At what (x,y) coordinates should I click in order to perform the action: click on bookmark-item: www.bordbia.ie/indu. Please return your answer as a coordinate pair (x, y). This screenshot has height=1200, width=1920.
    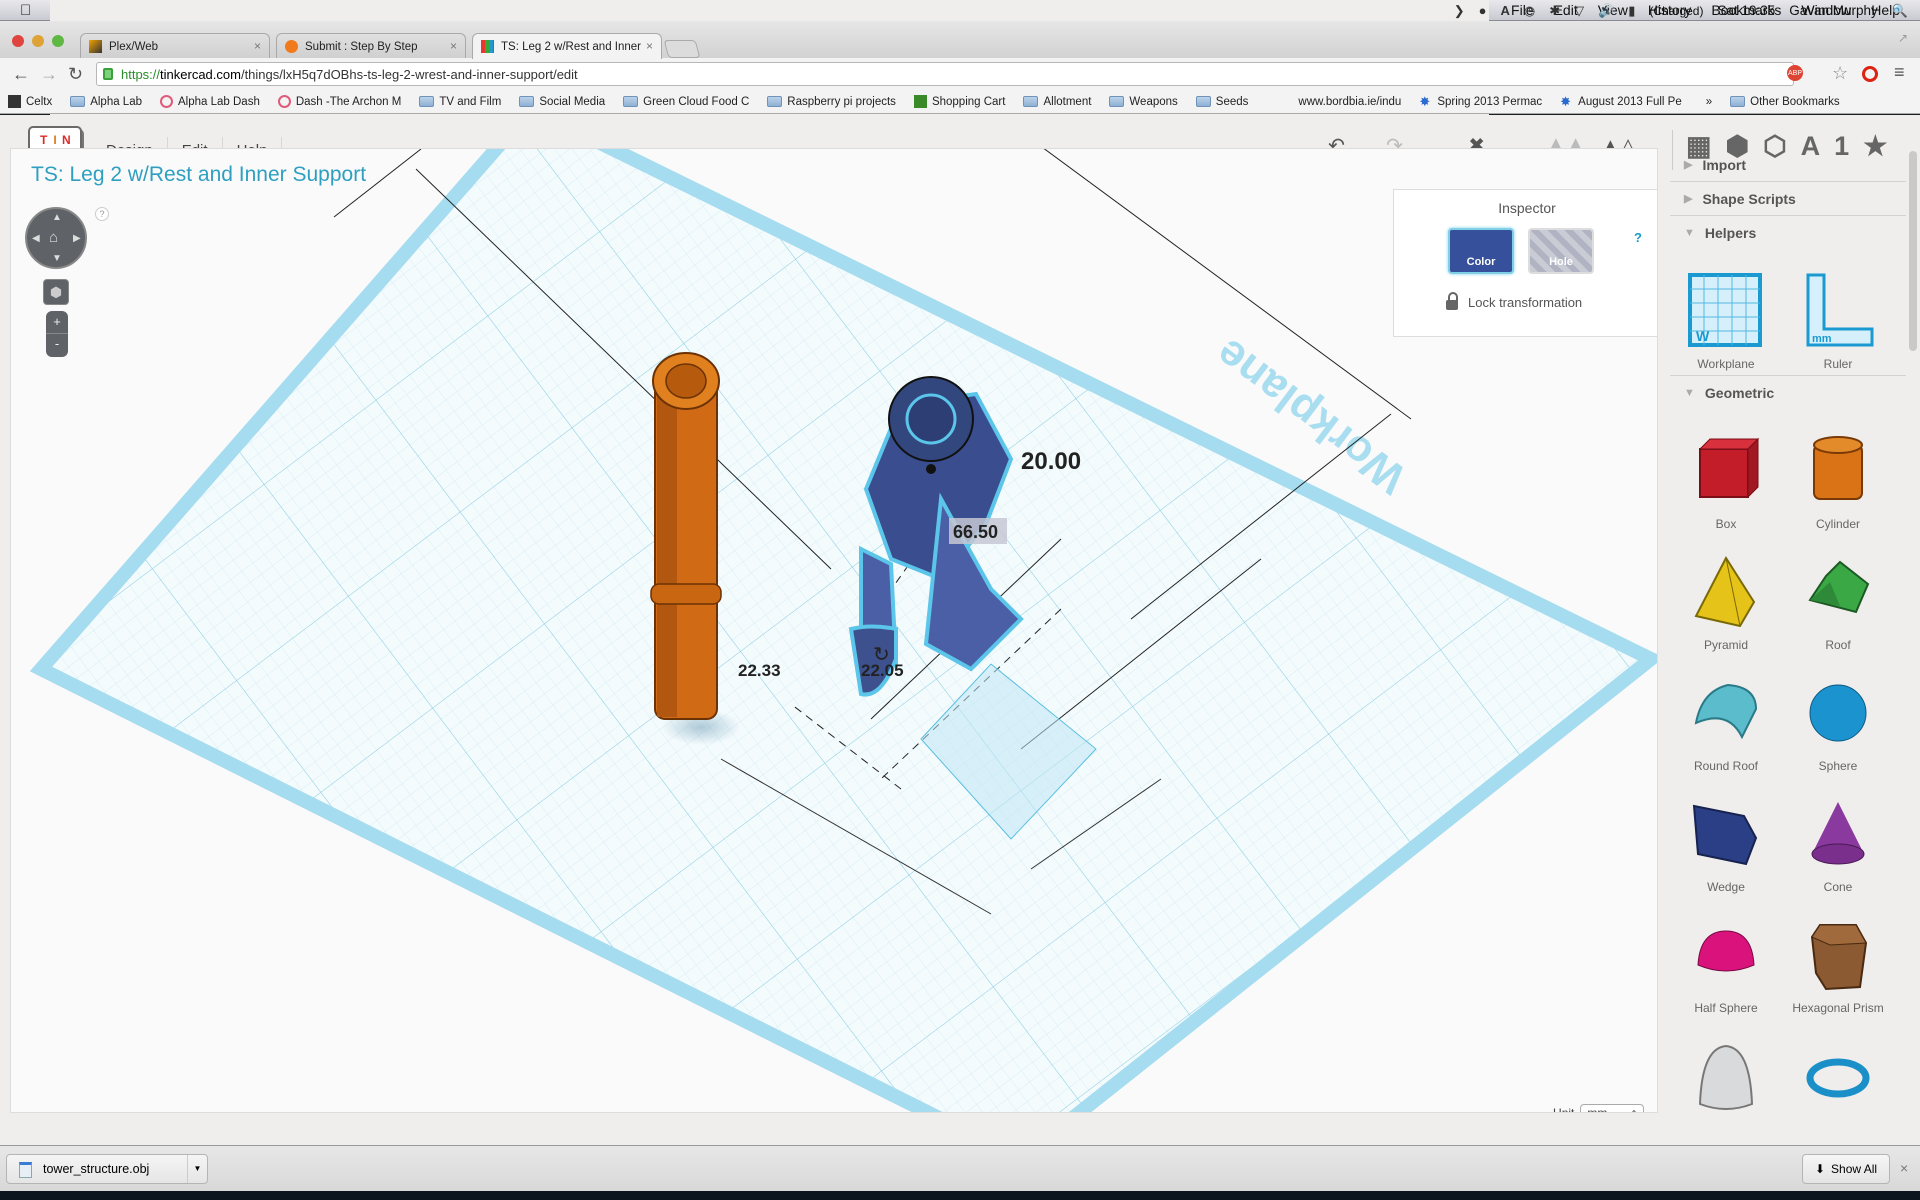
    Looking at the image, I should click on (1349, 102).